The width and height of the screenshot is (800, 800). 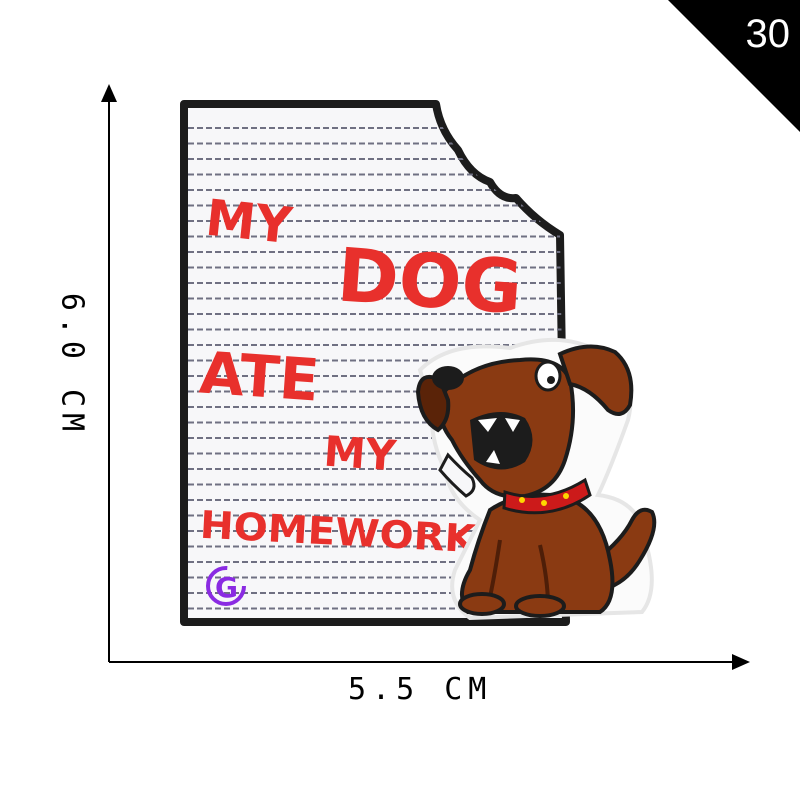 I want to click on dog-illustration, so click(x=536, y=479).